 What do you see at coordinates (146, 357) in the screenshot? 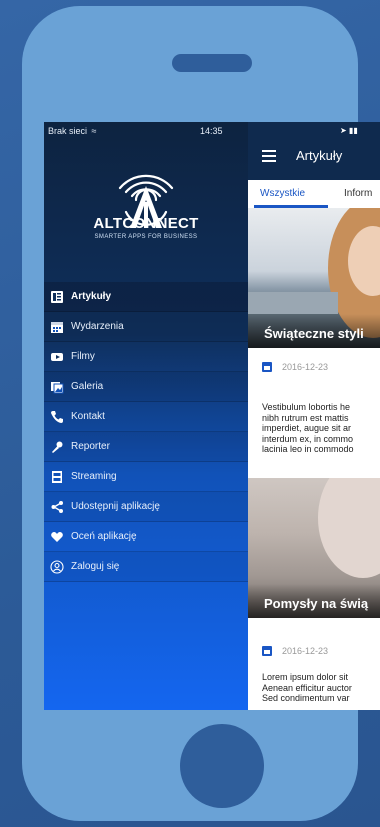
I see `menu-item-filmy: Filmy` at bounding box center [146, 357].